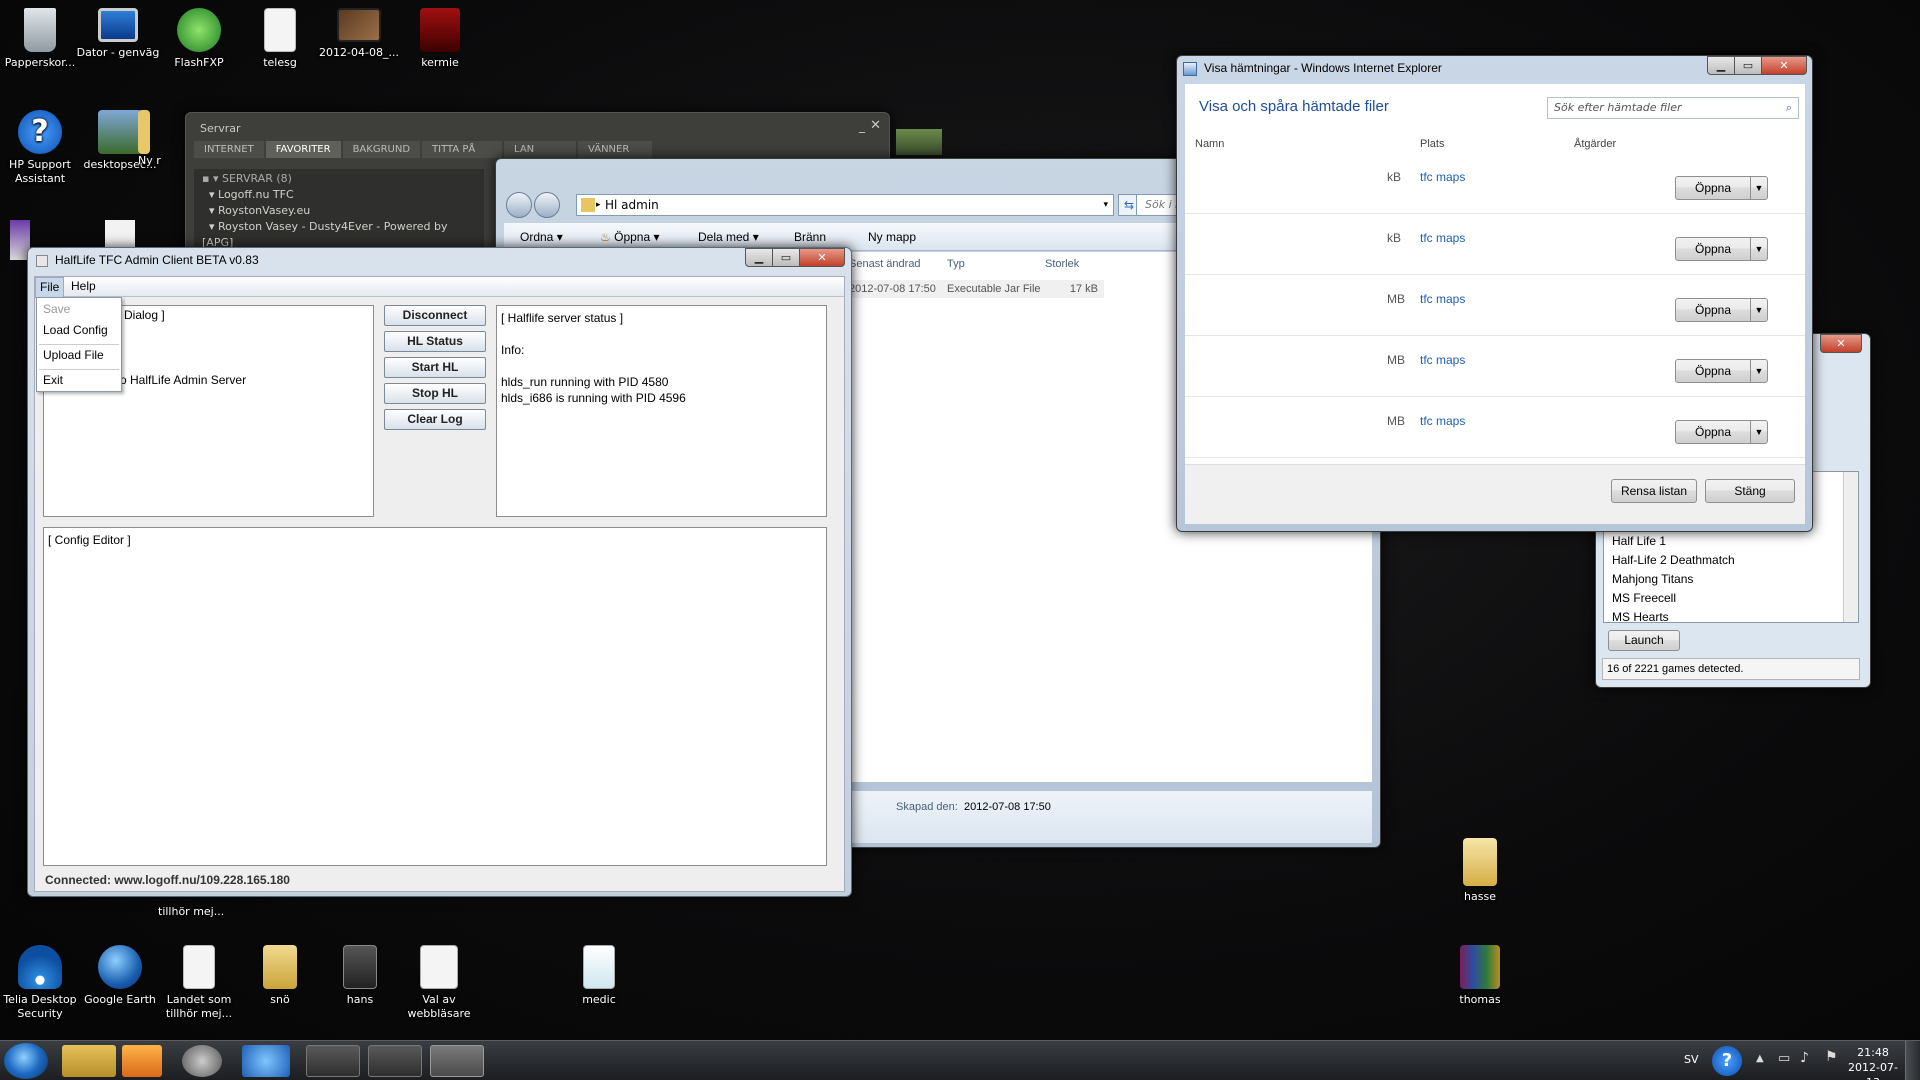 This screenshot has width=1920, height=1080. I want to click on server-group-header: ▪ ▾ SERVRAR (8), so click(339, 179).